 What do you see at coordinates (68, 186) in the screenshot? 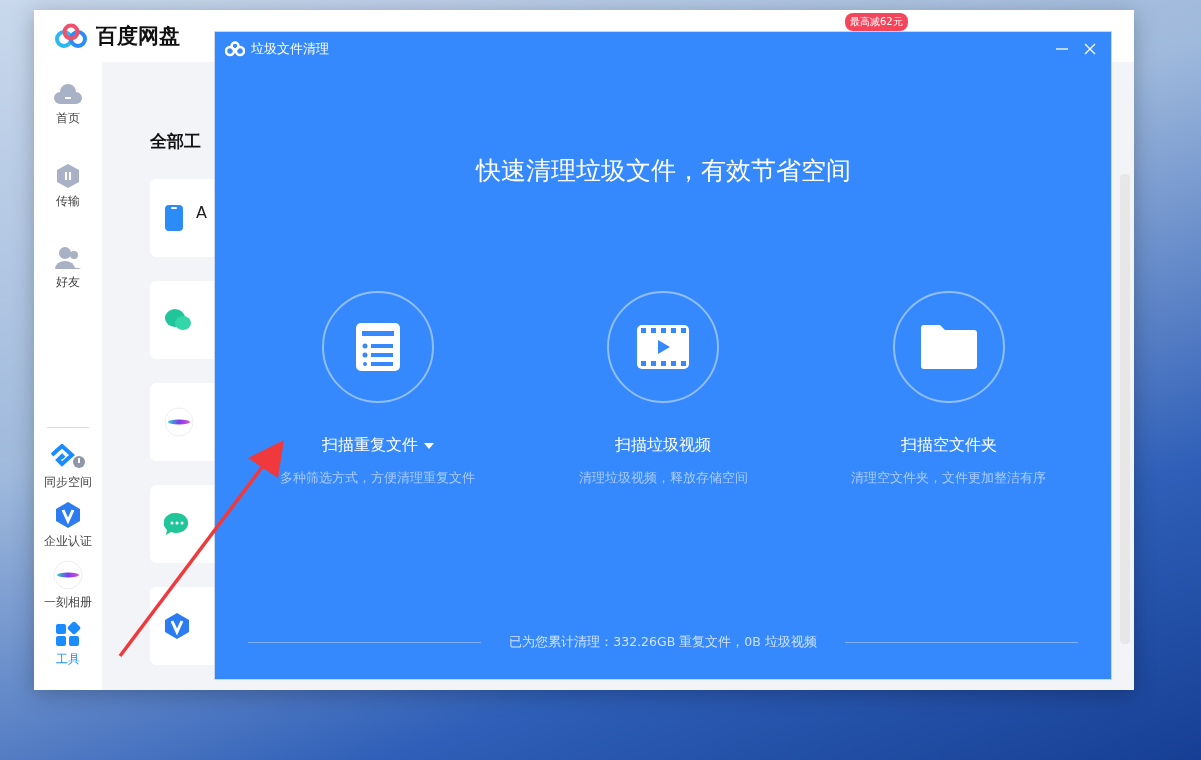
I see `sidebar-item: 传输` at bounding box center [68, 186].